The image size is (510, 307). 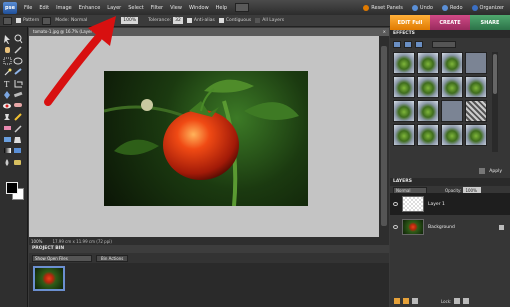 I want to click on menu-window: Window, so click(x=199, y=8).